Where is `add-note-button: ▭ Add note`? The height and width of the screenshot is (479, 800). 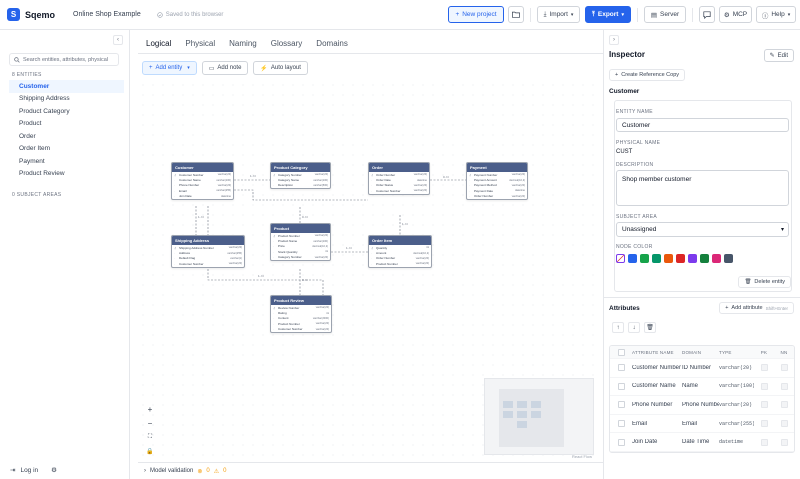
add-note-button: ▭ Add note is located at coordinates (225, 68).